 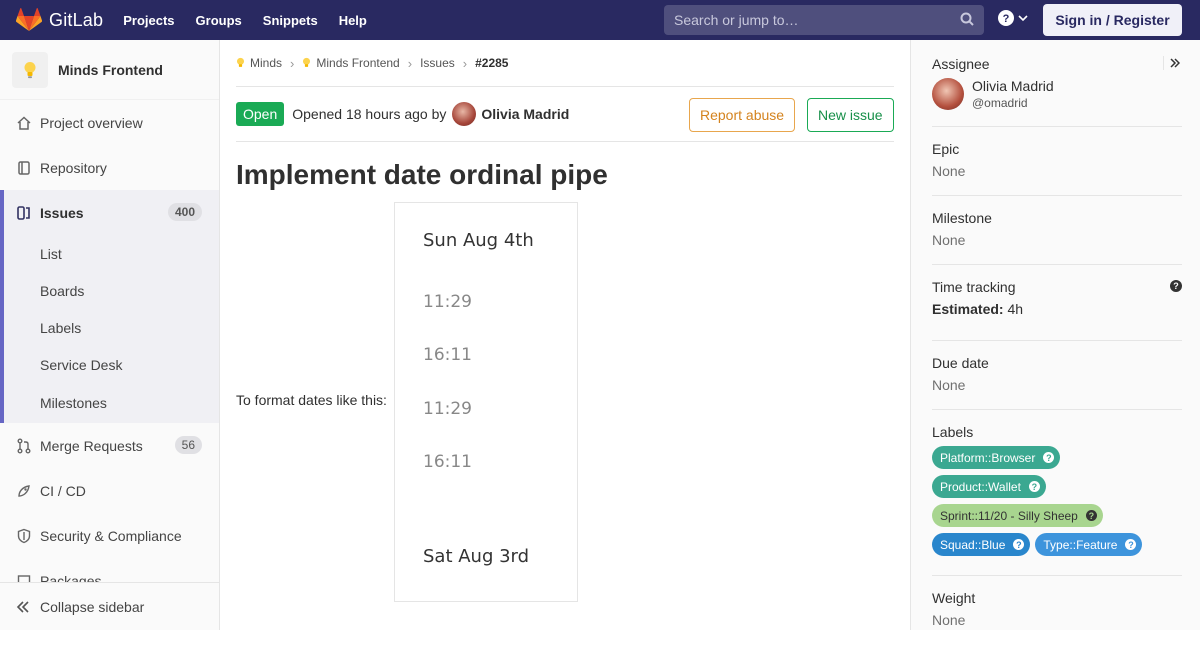 What do you see at coordinates (961, 64) in the screenshot?
I see `assignee-title: Assignee` at bounding box center [961, 64].